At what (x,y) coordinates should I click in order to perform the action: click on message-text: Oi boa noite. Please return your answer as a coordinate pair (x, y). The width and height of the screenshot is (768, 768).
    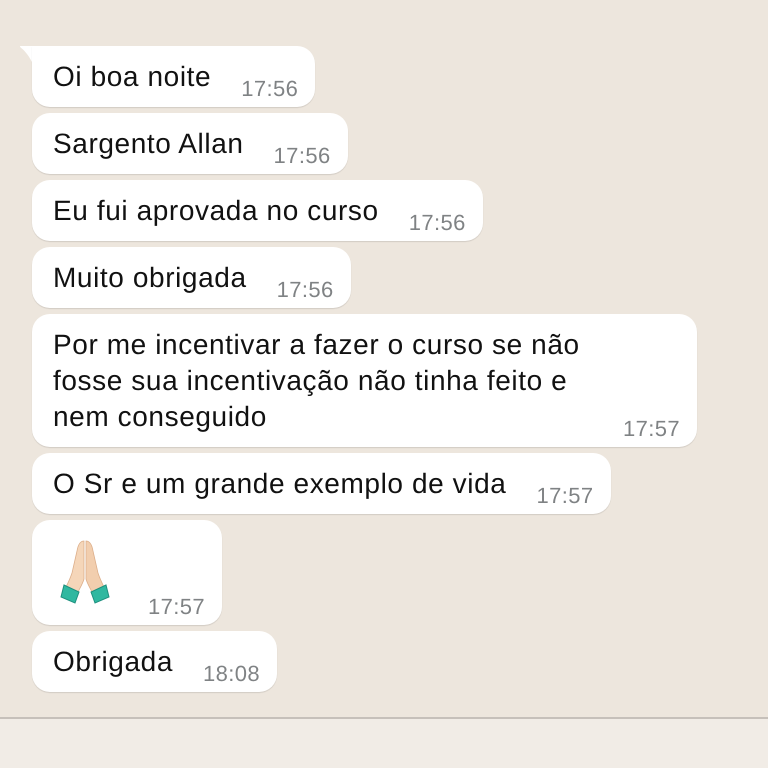
    Looking at the image, I should click on (132, 77).